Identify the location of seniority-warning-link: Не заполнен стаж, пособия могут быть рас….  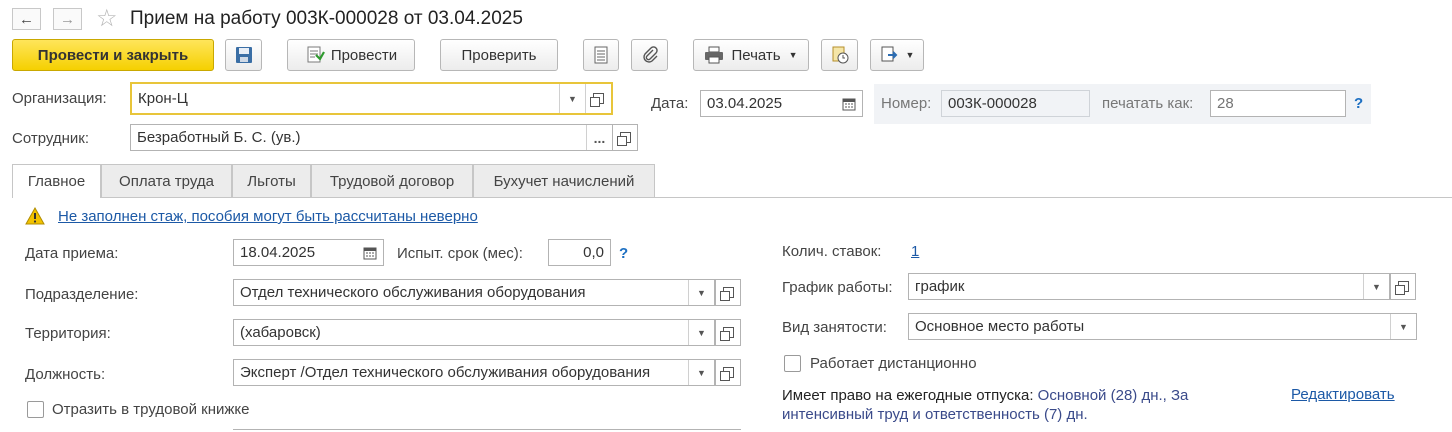
(268, 216).